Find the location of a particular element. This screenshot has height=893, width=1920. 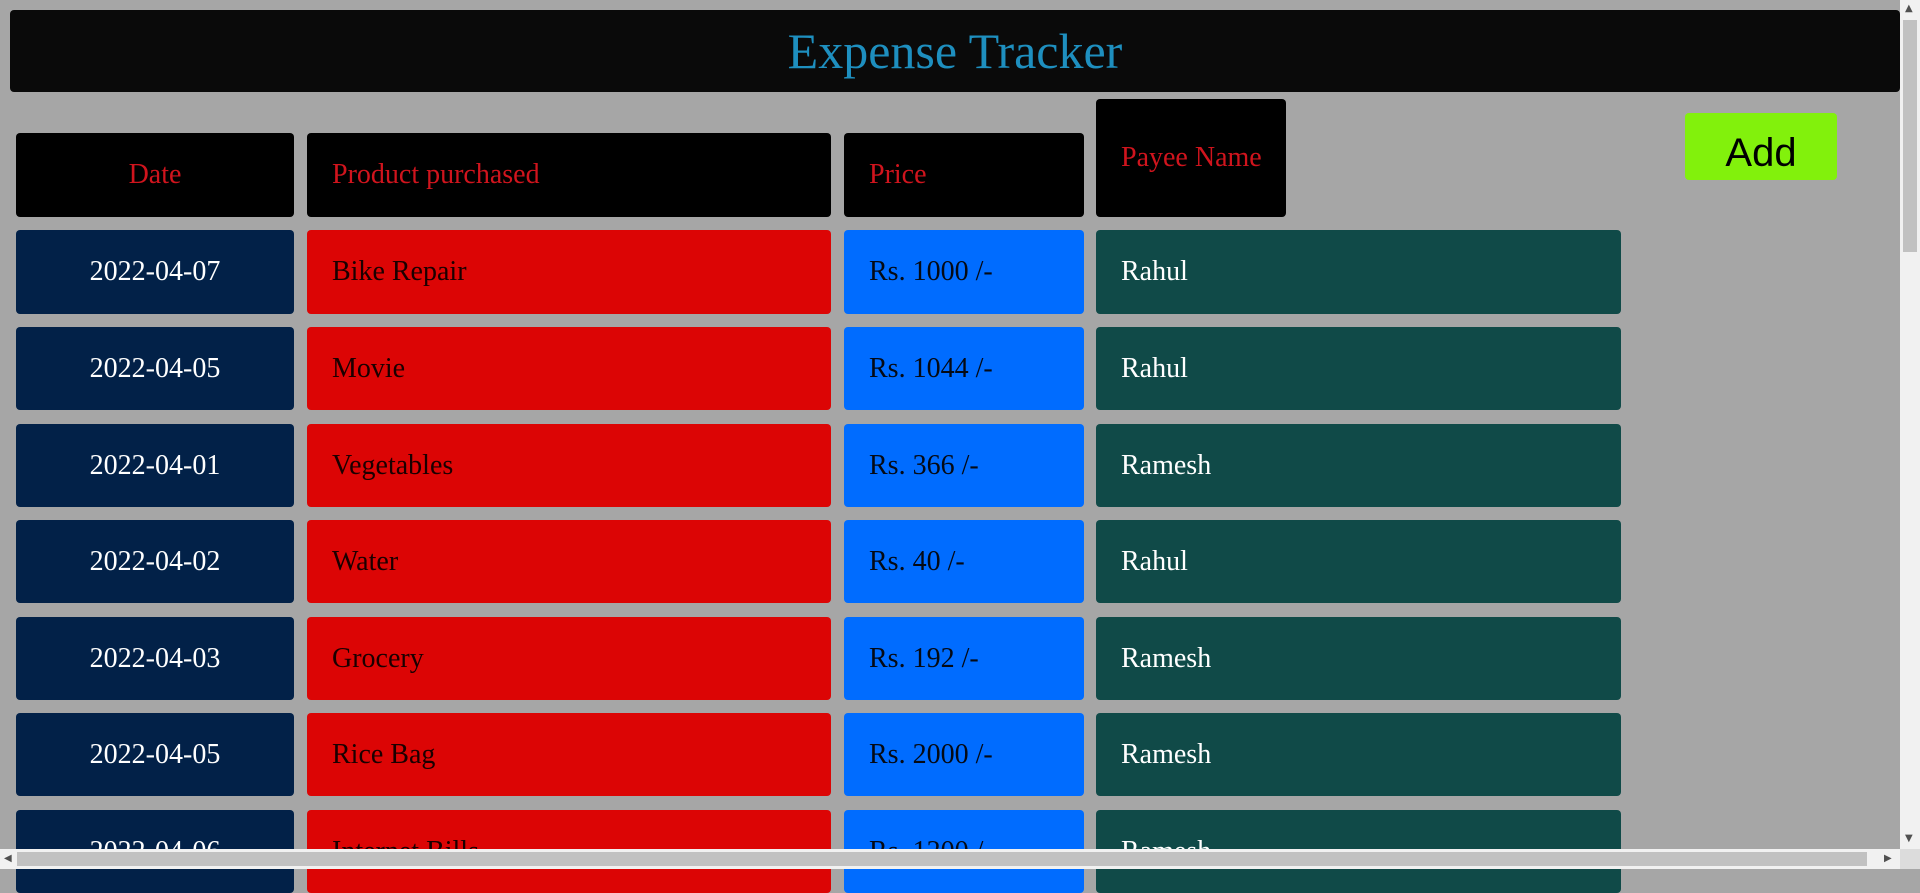

date-cell: 2022-04-01 is located at coordinates (155, 465).